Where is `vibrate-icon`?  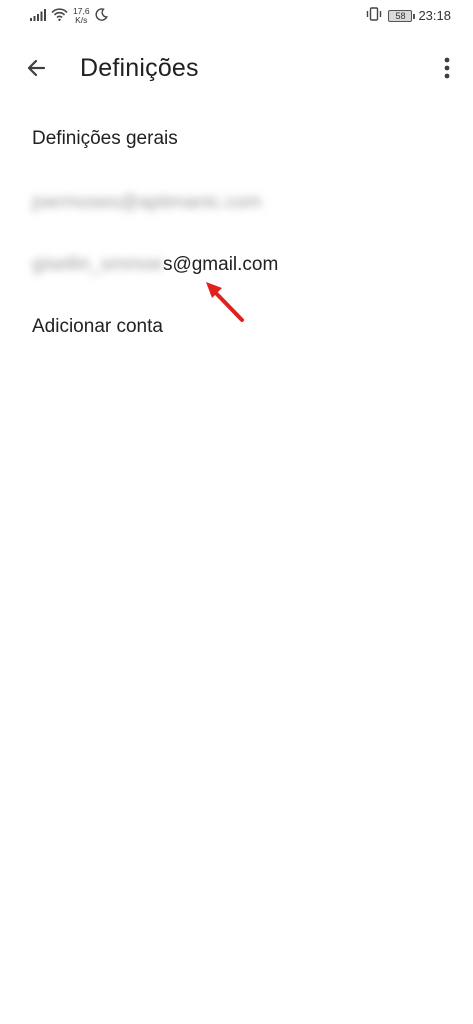 vibrate-icon is located at coordinates (374, 15).